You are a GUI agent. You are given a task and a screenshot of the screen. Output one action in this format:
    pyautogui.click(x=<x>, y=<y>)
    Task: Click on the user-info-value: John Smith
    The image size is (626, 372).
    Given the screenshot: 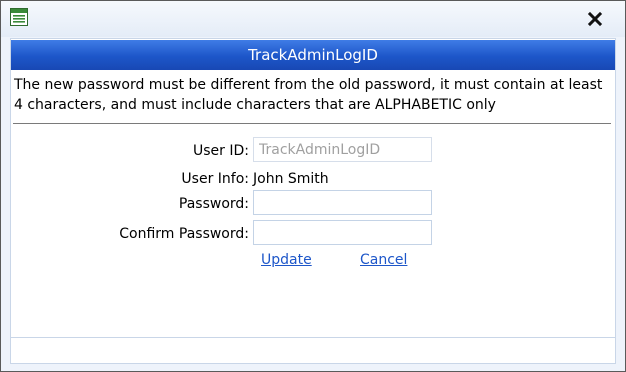 What is the action you would take?
    pyautogui.click(x=291, y=179)
    